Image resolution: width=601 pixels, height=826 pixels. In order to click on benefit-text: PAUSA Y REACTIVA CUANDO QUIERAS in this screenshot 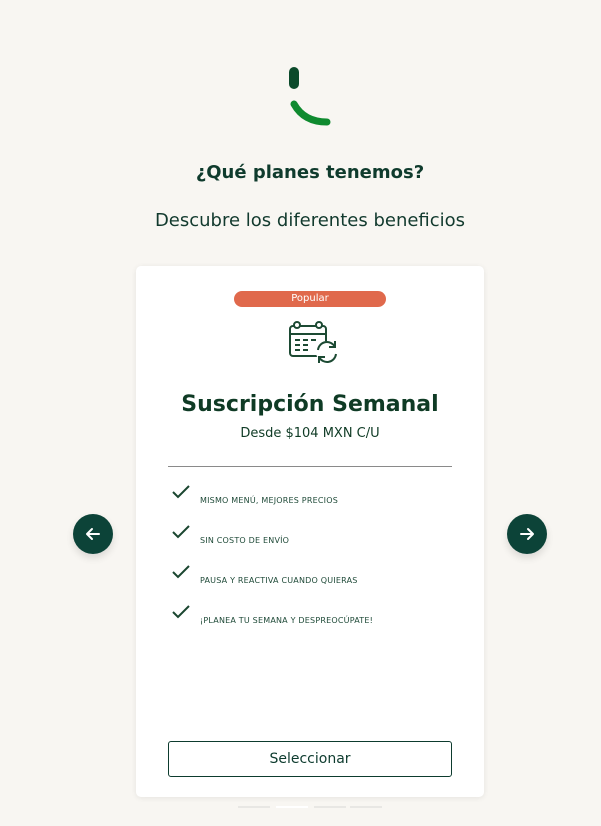, I will do `click(279, 580)`.